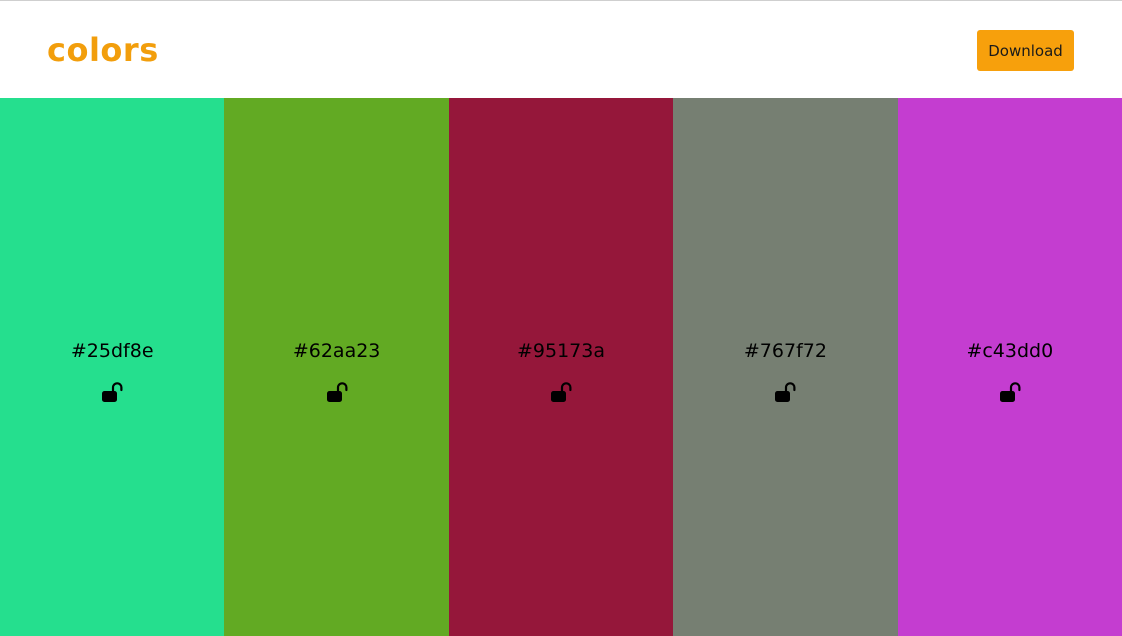 The width and height of the screenshot is (1122, 636). What do you see at coordinates (561, 351) in the screenshot?
I see `swatch-hex-label: #95173a` at bounding box center [561, 351].